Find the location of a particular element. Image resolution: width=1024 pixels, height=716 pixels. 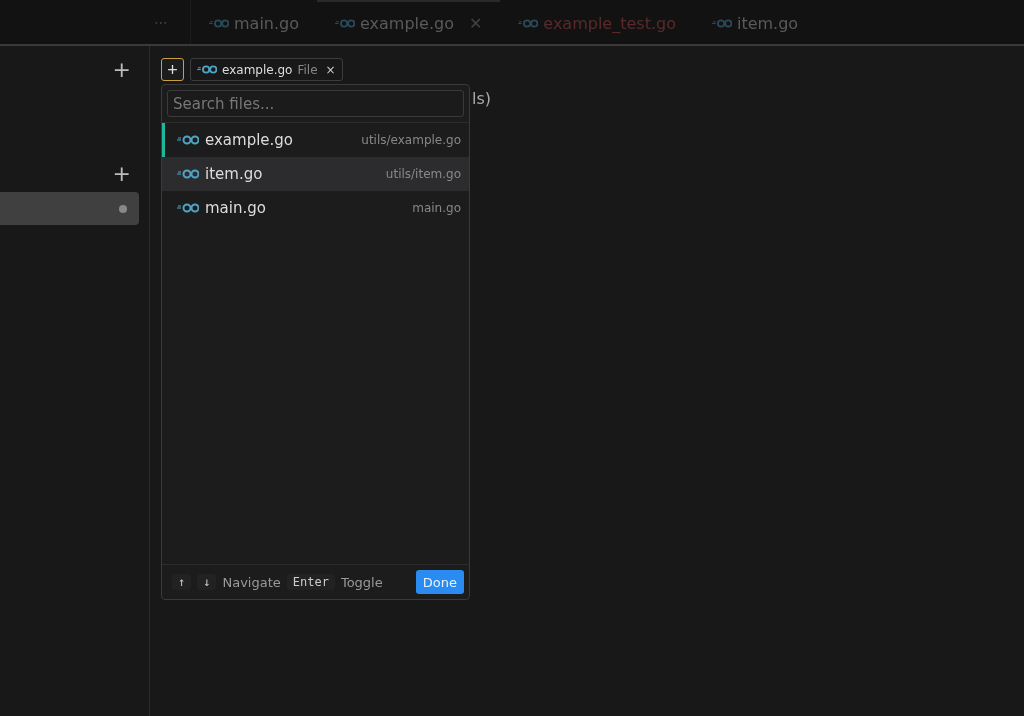

remove-button: × is located at coordinates (330, 69).